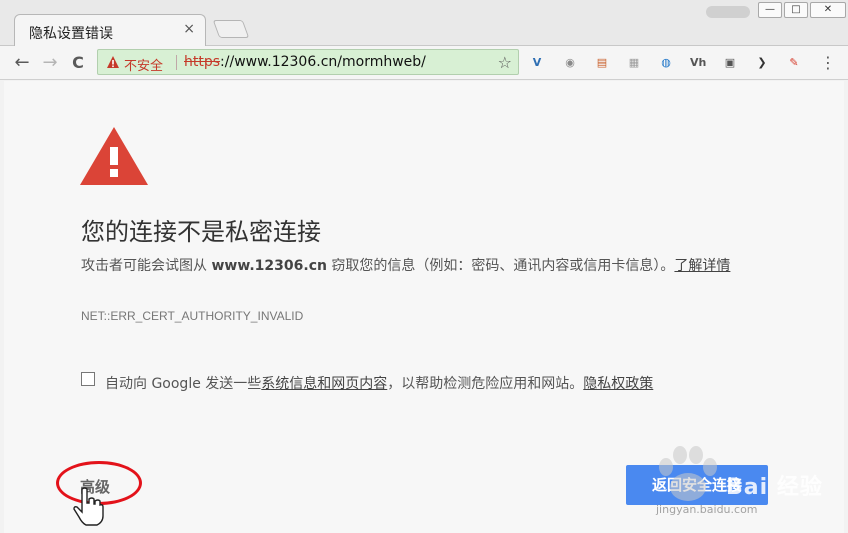 The image size is (848, 533). What do you see at coordinates (189, 29) in the screenshot?
I see `tab-close-icon: ×` at bounding box center [189, 29].